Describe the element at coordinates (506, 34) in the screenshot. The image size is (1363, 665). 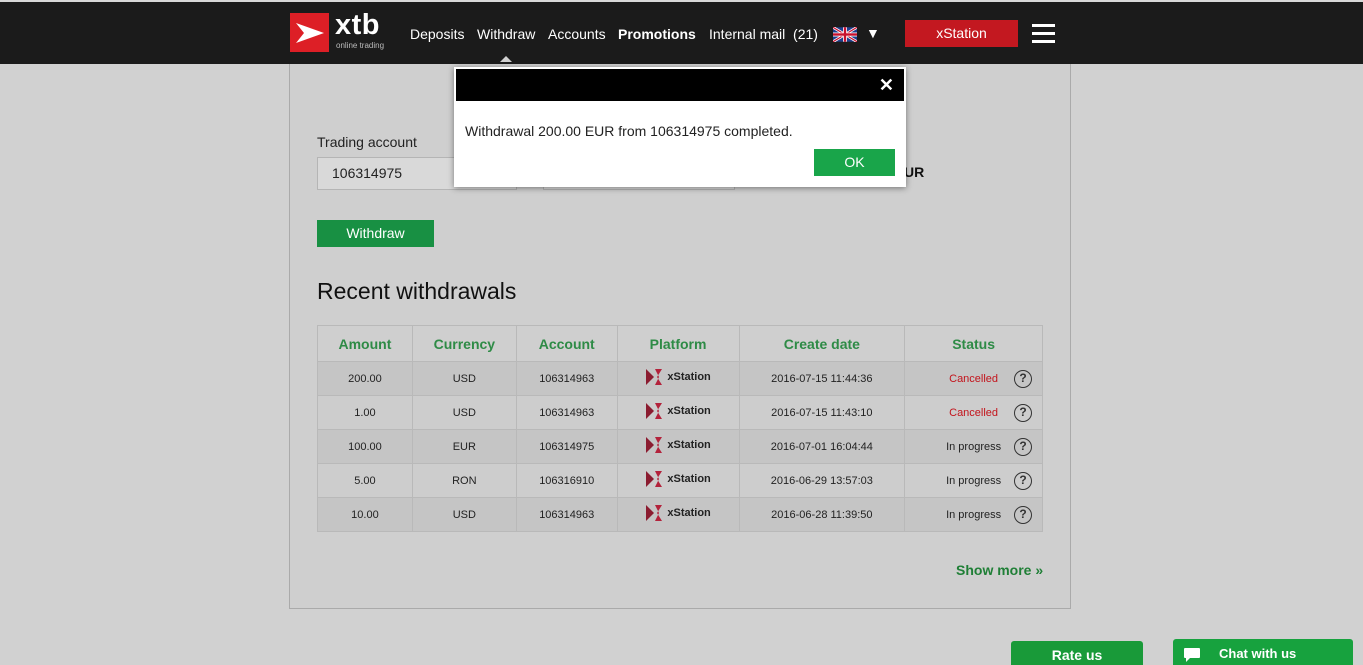
I see `nav-withdraw: Withdraw` at that location.